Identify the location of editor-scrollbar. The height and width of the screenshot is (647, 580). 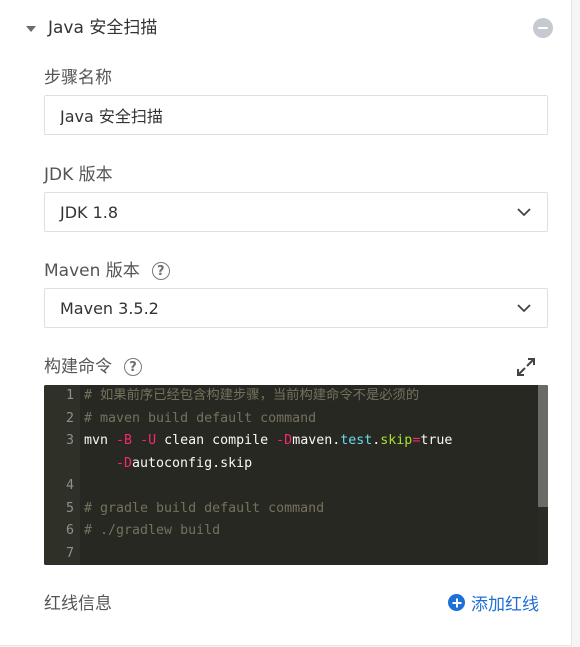
(543, 475).